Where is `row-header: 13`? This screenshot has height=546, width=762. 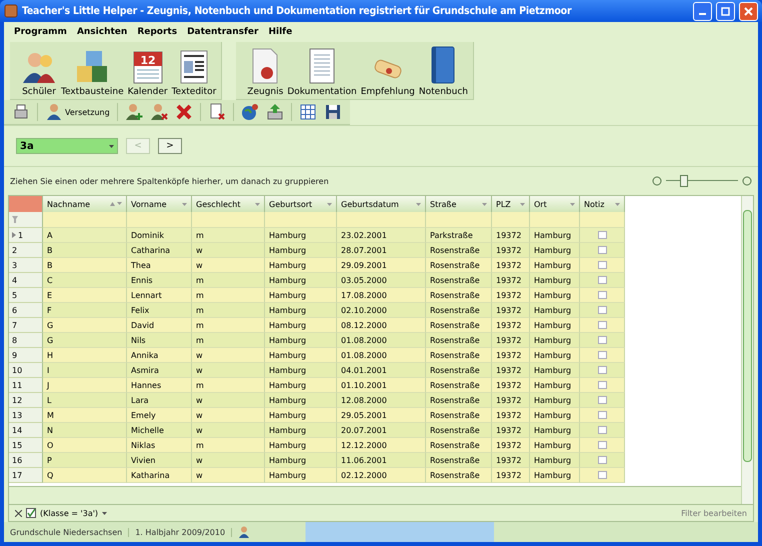
row-header: 13 is located at coordinates (26, 415).